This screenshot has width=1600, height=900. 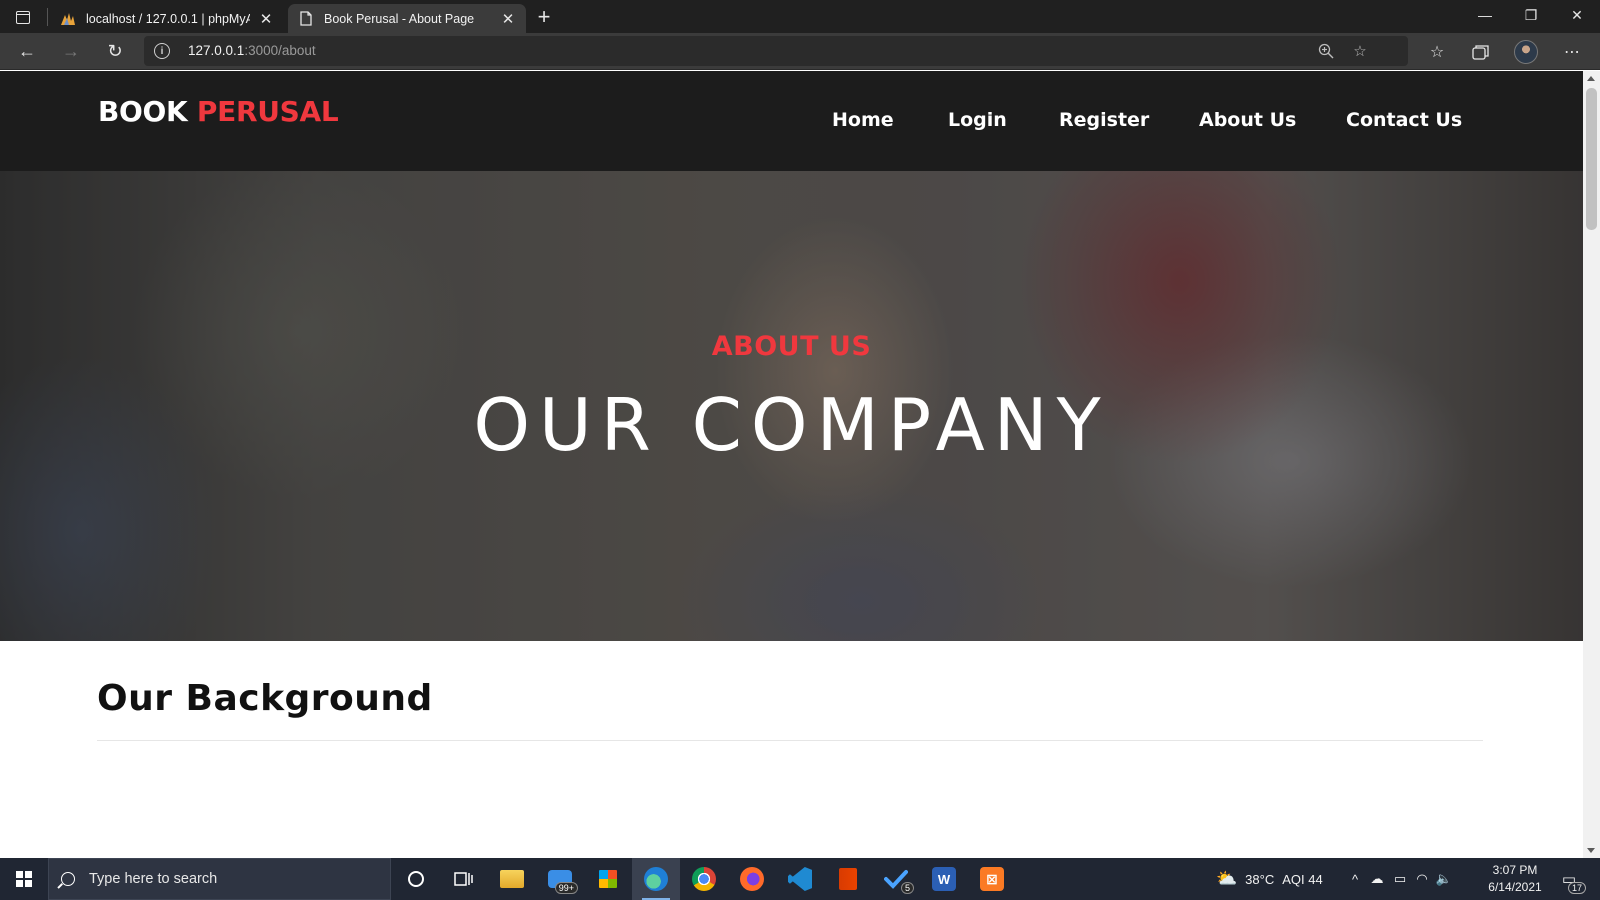 I want to click on windows-logo-icon, so click(x=24, y=879).